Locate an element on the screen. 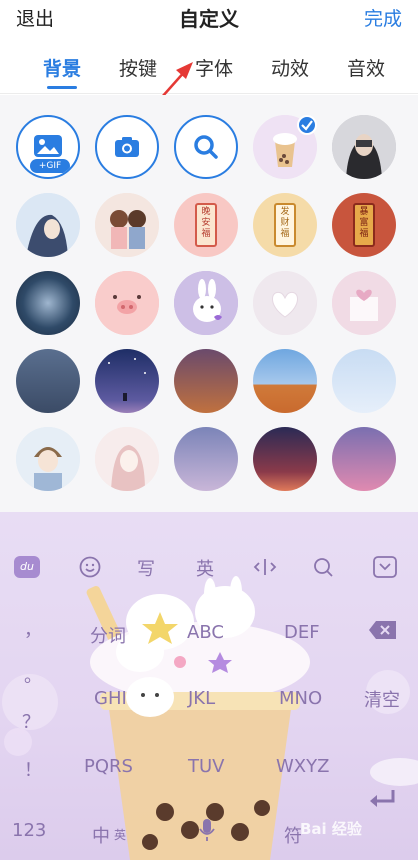 Image resolution: width=418 pixels, height=860 pixels. bg-thumb-pig is located at coordinates (127, 303).